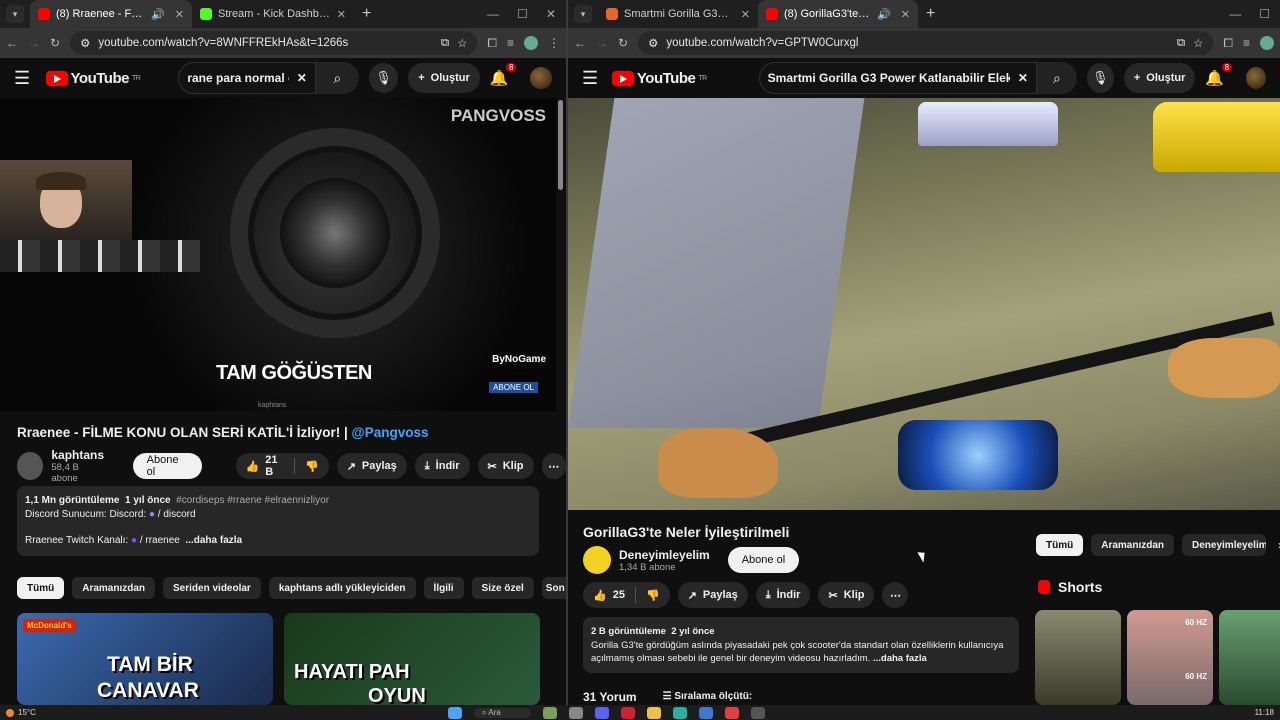 The width and height of the screenshot is (1280, 720). What do you see at coordinates (302, 78) in the screenshot?
I see `clear-search-icon: ✕` at bounding box center [302, 78].